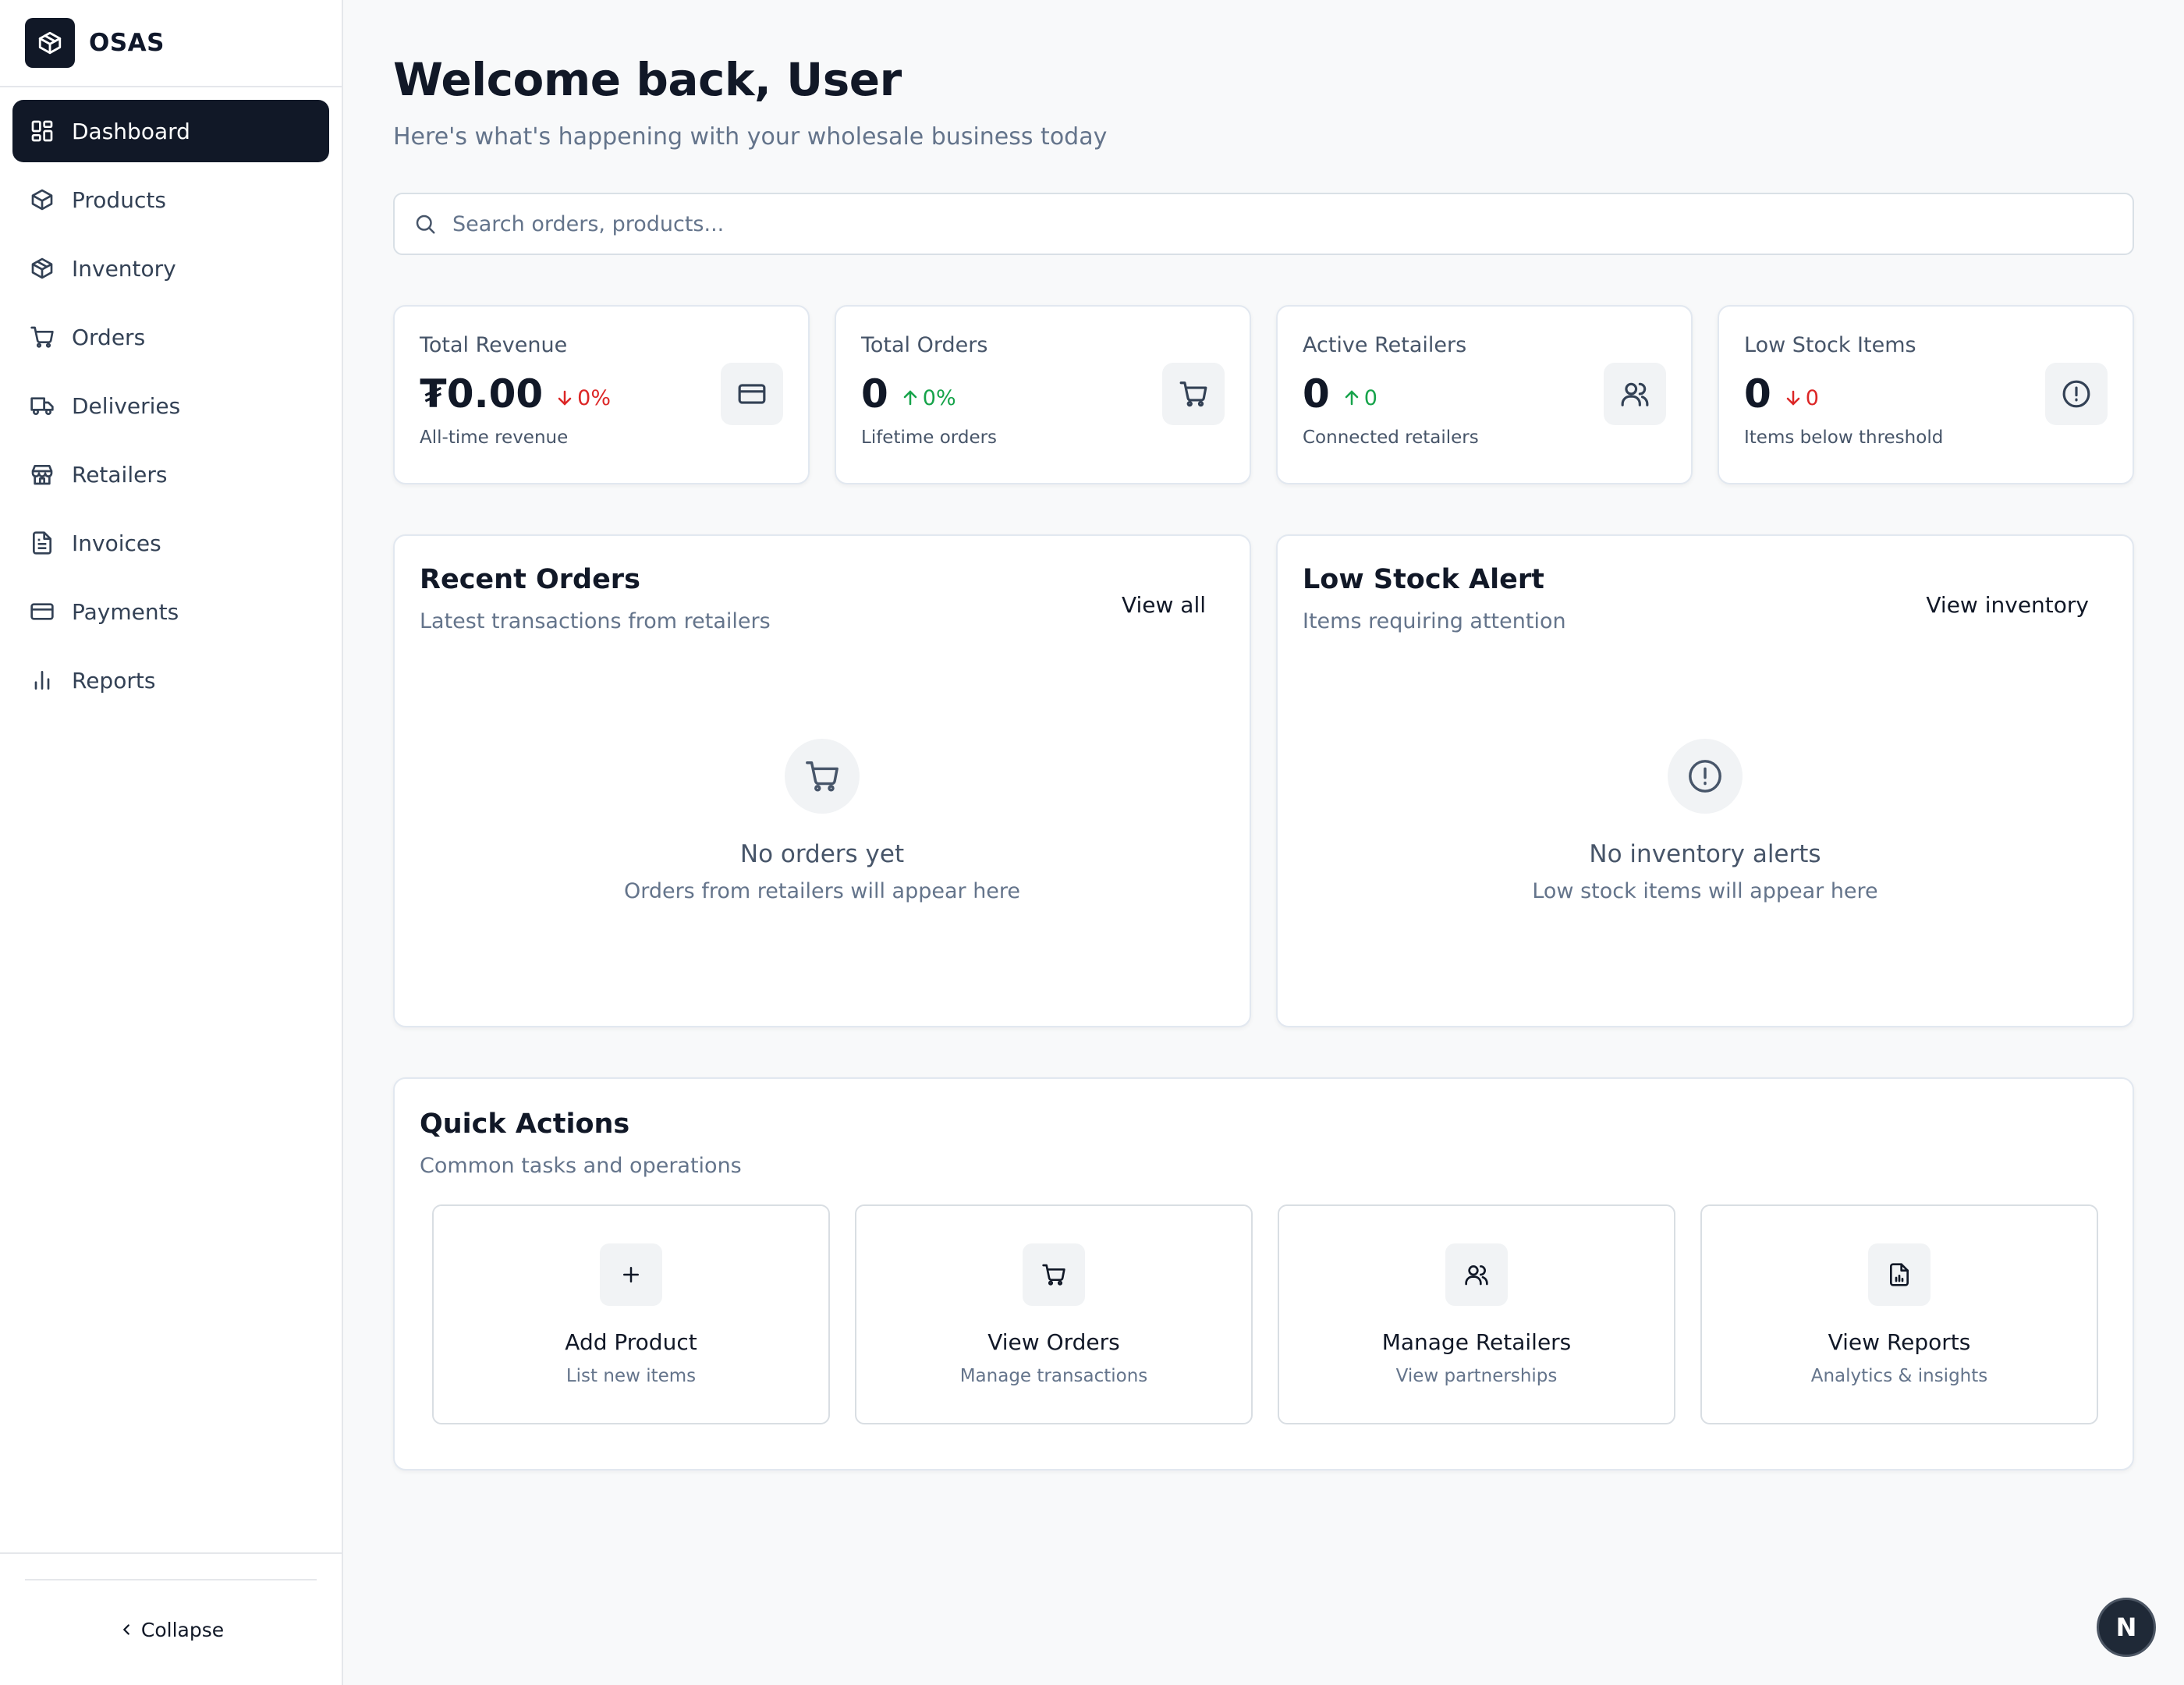 The image size is (2184, 1685). I want to click on view-inventory-link: View inventory, so click(2007, 605).